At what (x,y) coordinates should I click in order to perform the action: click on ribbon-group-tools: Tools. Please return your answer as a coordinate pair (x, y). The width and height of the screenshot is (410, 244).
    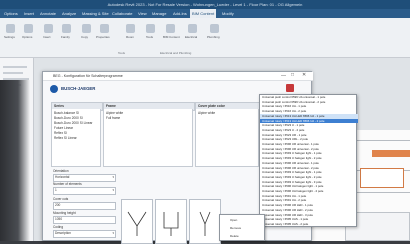
    Looking at the image, I should click on (122, 53).